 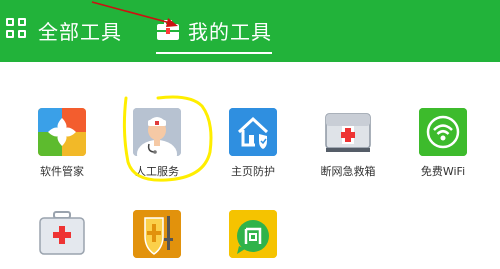 What do you see at coordinates (18, 30) in the screenshot?
I see `grid-icon` at bounding box center [18, 30].